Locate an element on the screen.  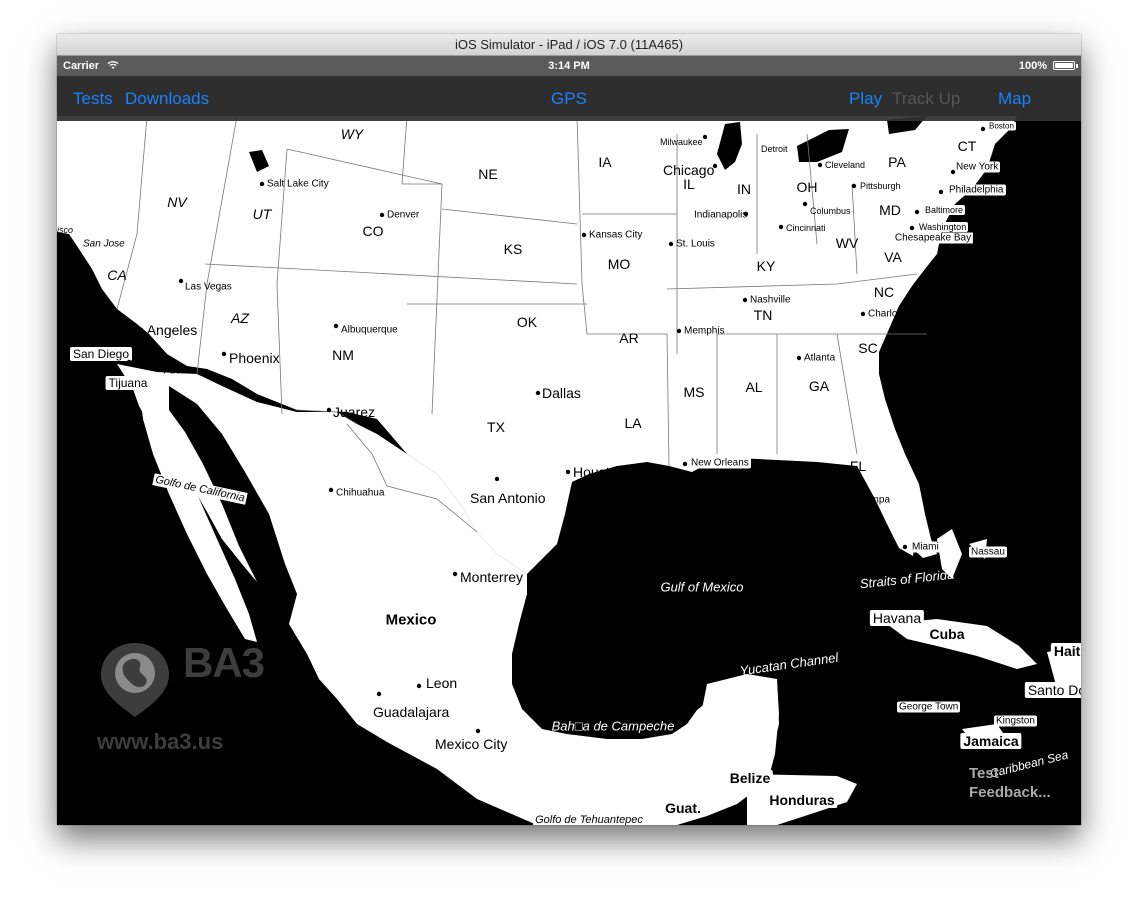
state-label: MD is located at coordinates (890, 210).